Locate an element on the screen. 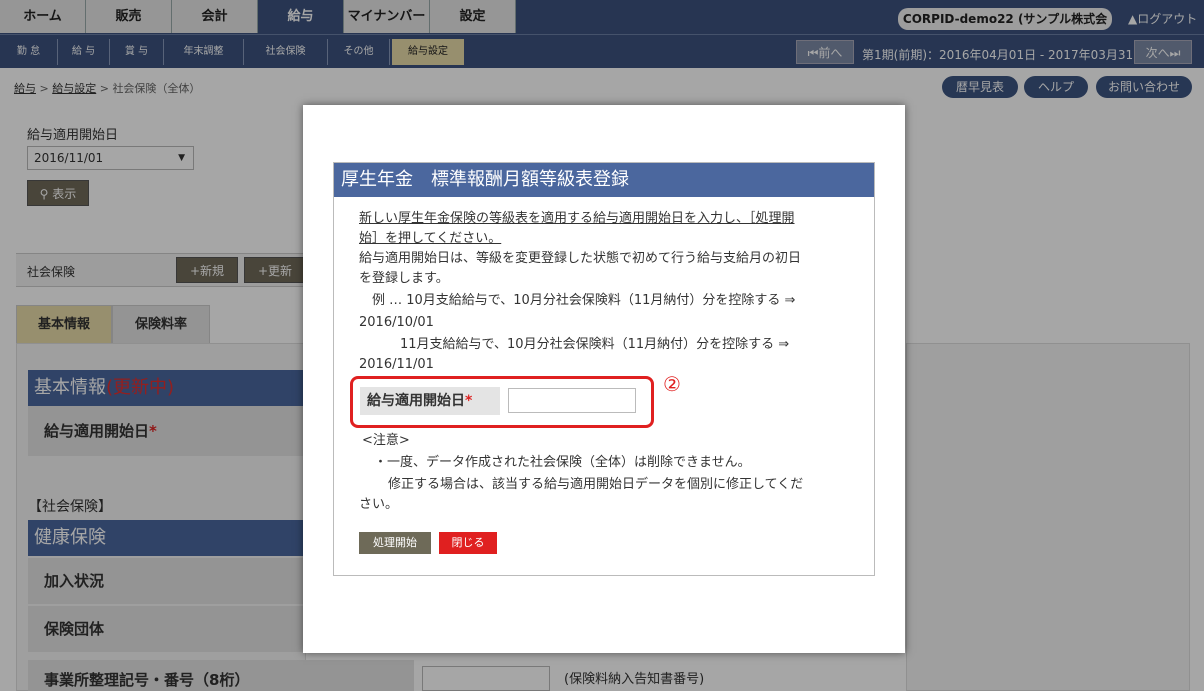 The width and height of the screenshot is (1204, 691). dialog-title: 厚生年金 標準報酬月額等級表登録 is located at coordinates (604, 180).